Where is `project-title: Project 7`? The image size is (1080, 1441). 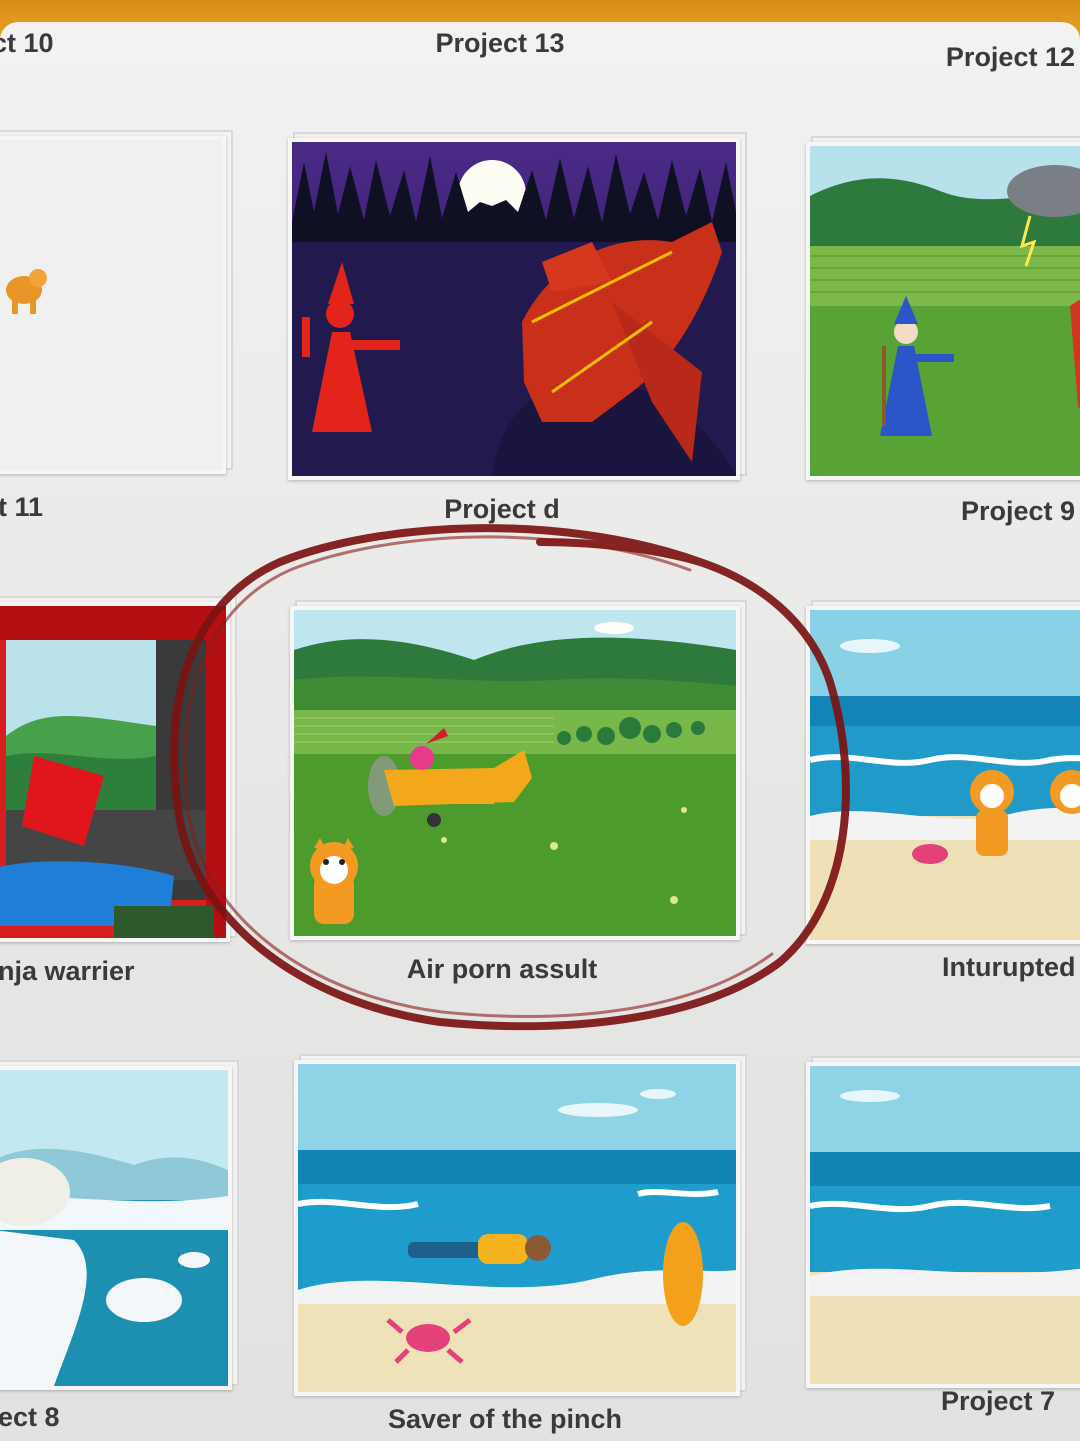 project-title: Project 7 is located at coordinates (997, 1401).